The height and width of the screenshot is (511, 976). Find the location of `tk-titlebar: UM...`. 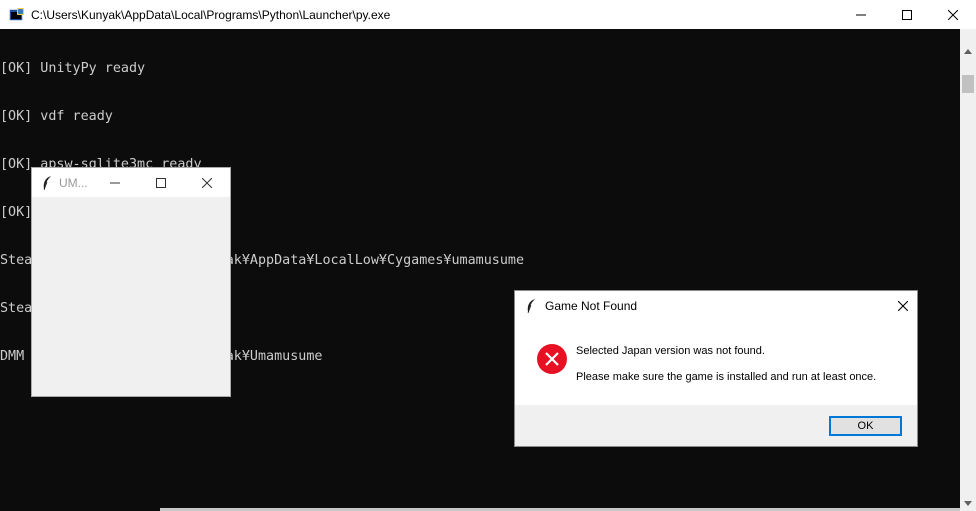

tk-titlebar: UM... is located at coordinates (131, 182).